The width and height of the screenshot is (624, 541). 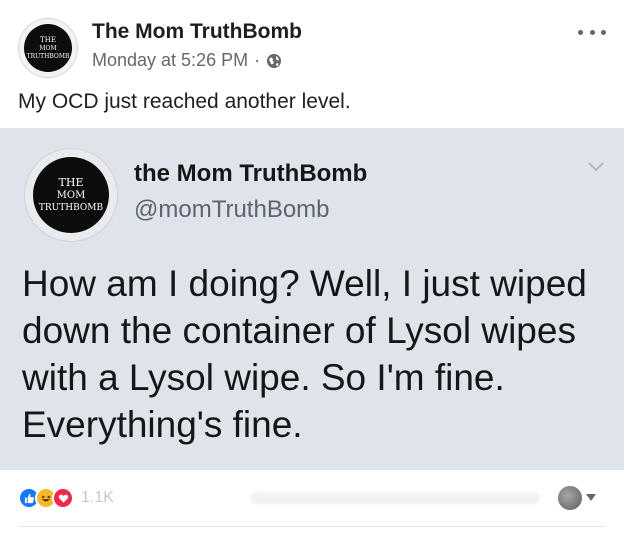 What do you see at coordinates (197, 32) in the screenshot?
I see `post-author-name: The Mom TruthBomb` at bounding box center [197, 32].